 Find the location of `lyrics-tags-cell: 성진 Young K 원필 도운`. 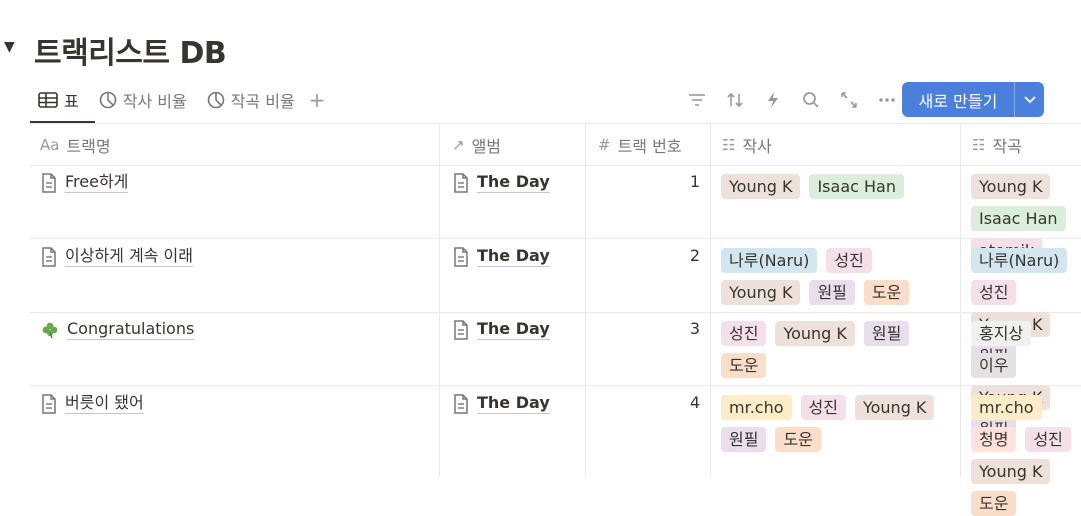

lyrics-tags-cell: 성진 Young K 원필 도운 is located at coordinates (836, 349).